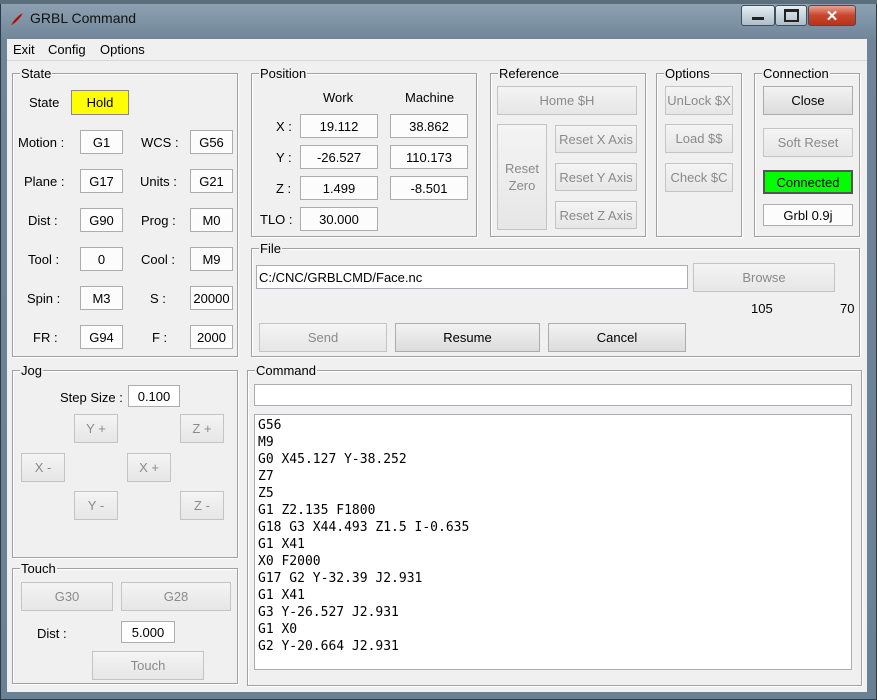 The image size is (877, 700). I want to click on menu-exit: Exit, so click(24, 49).